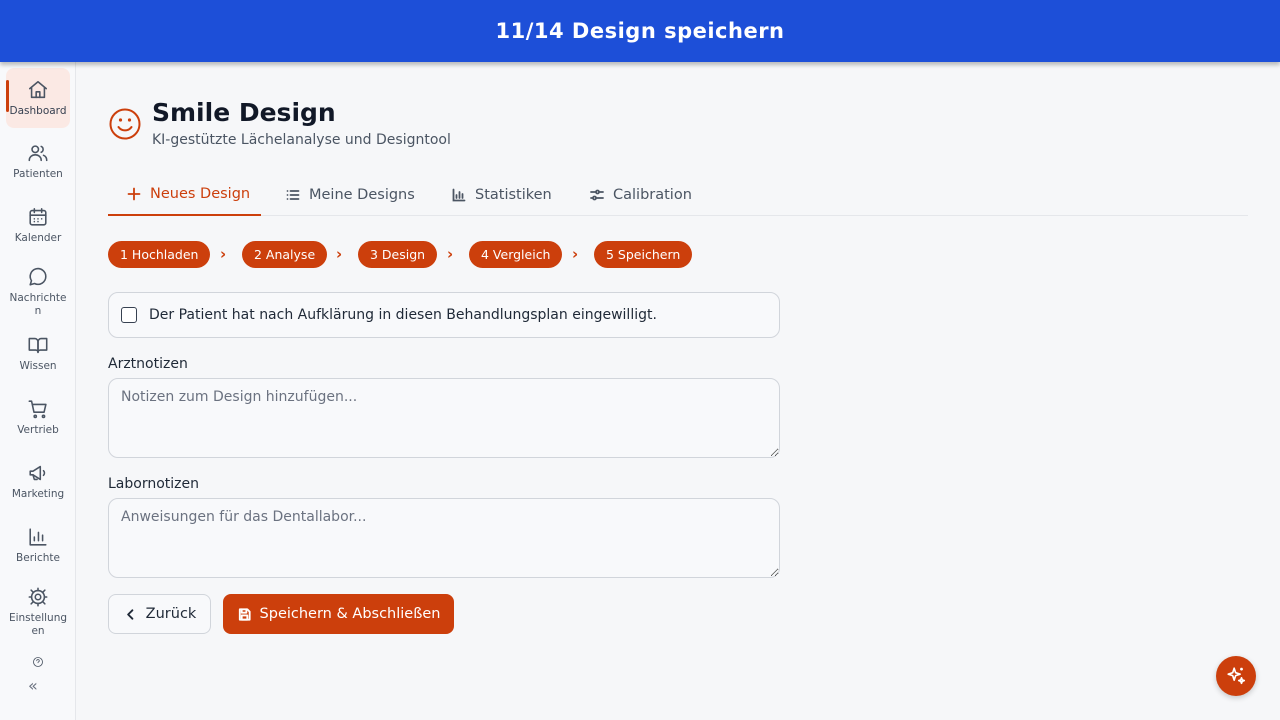  What do you see at coordinates (153, 484) in the screenshot?
I see `lab-notes-label: Labornotizen` at bounding box center [153, 484].